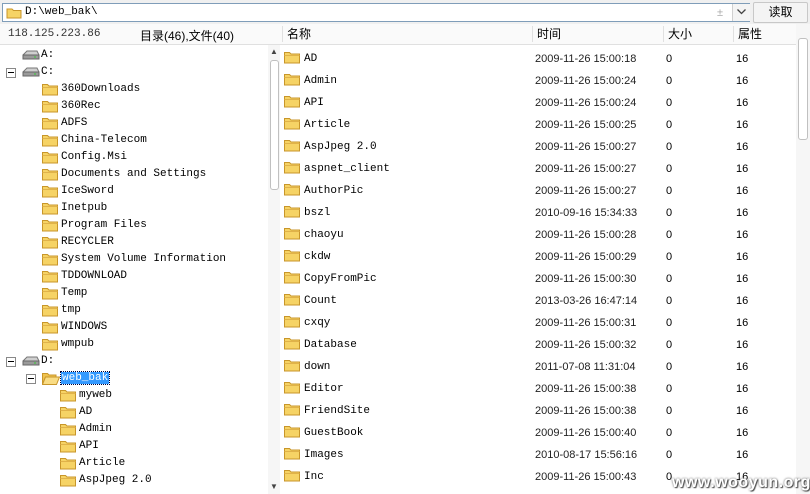 This screenshot has height=494, width=810. Describe the element at coordinates (133, 72) in the screenshot. I see `tree-item: C:` at that location.